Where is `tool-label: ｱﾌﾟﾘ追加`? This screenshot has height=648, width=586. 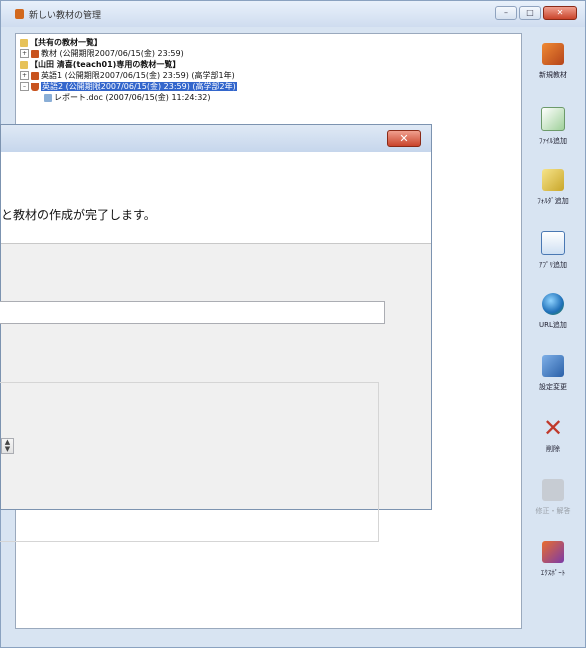
tool-label: ｱﾌﾟﾘ追加 is located at coordinates (553, 265).